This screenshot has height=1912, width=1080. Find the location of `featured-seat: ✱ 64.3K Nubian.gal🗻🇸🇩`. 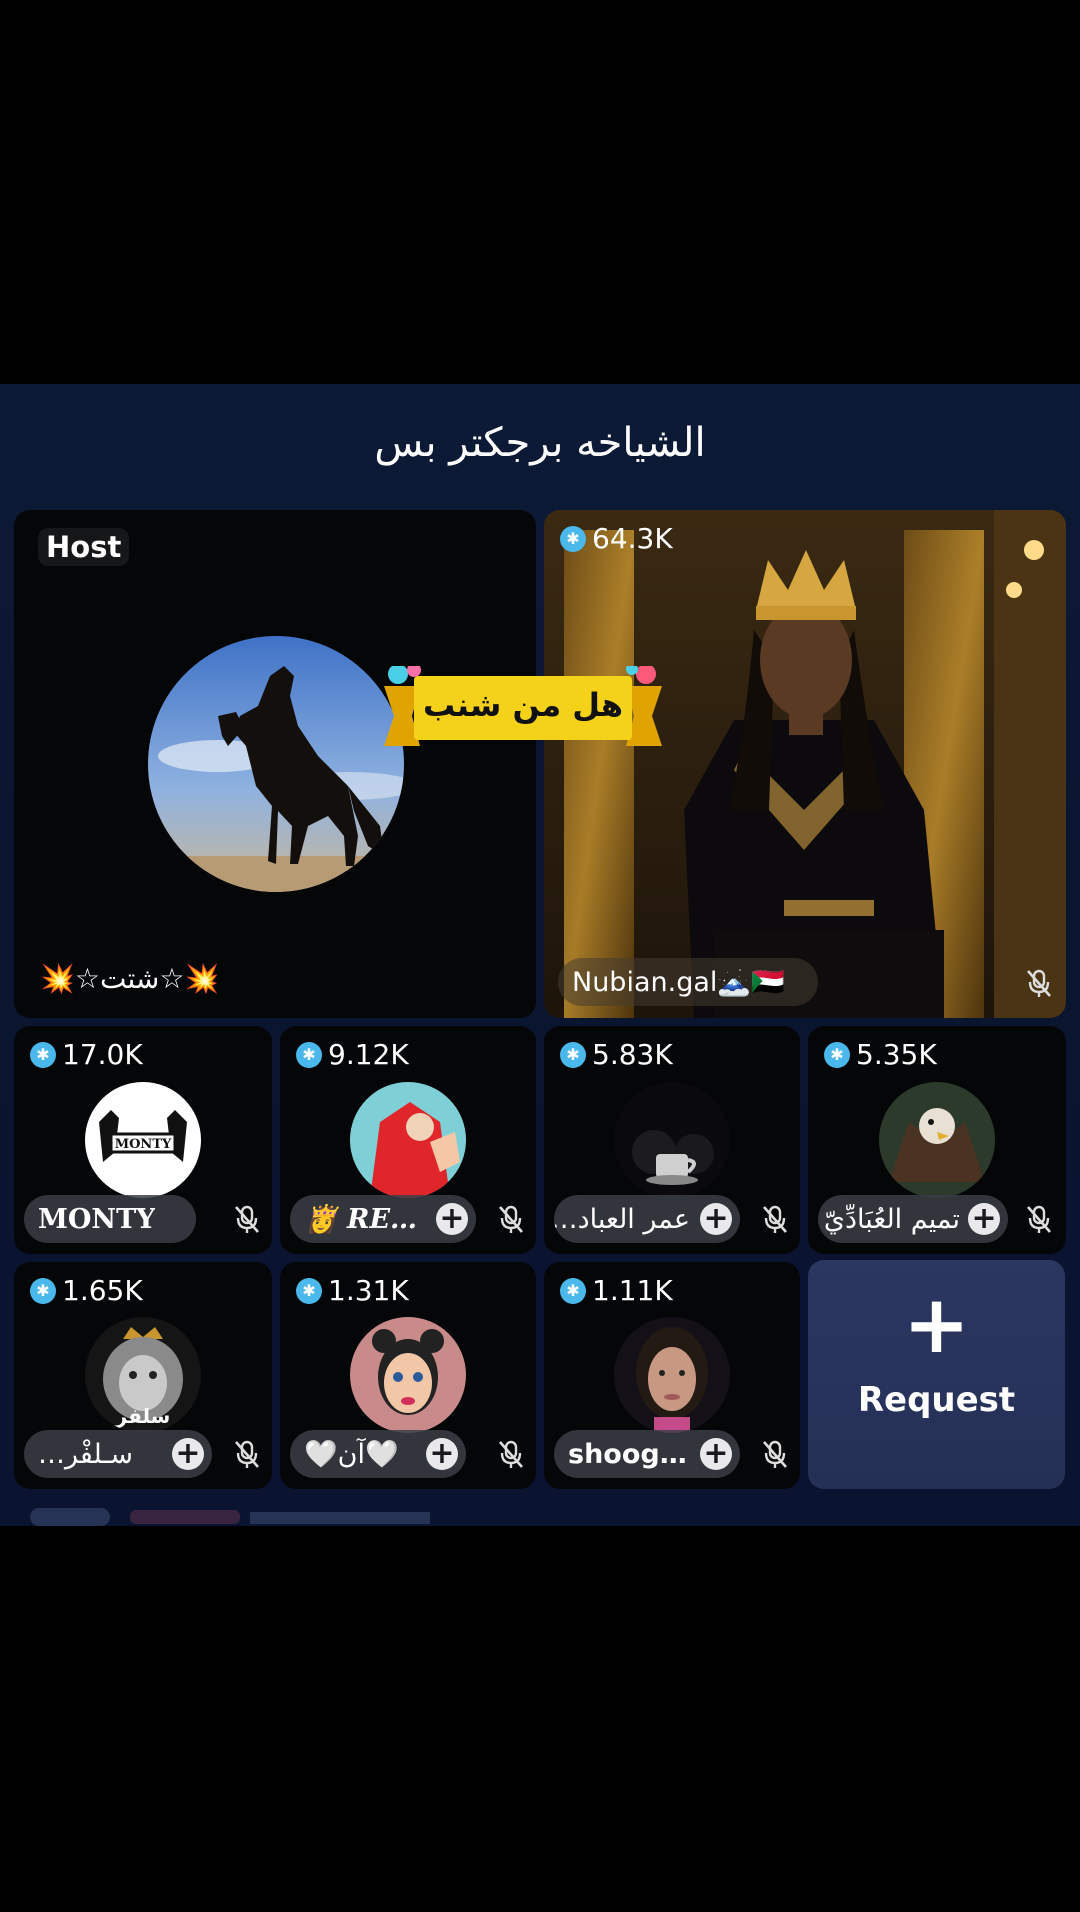

featured-seat: ✱ 64.3K Nubian.gal🗻🇸🇩 is located at coordinates (805, 764).